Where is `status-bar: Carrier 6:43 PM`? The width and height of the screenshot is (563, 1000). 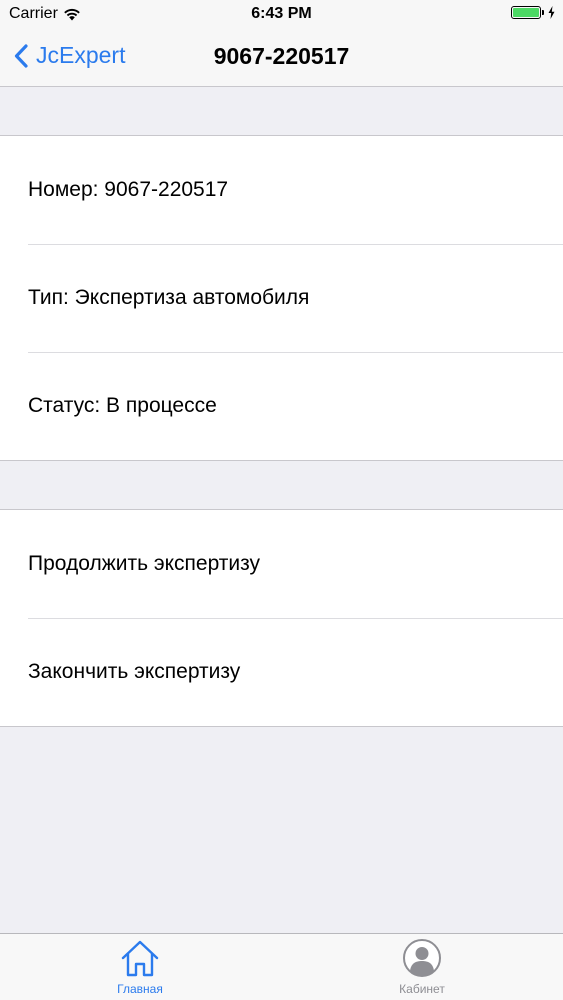 status-bar: Carrier 6:43 PM is located at coordinates (281, 15).